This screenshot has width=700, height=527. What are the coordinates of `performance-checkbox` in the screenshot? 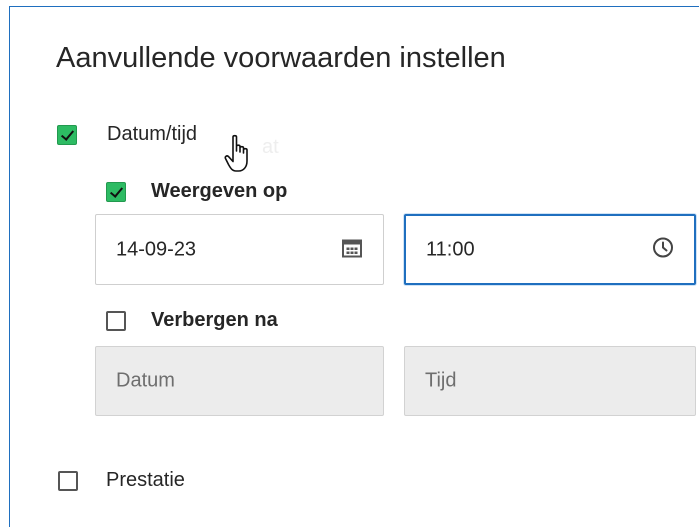 It's located at (68, 481).